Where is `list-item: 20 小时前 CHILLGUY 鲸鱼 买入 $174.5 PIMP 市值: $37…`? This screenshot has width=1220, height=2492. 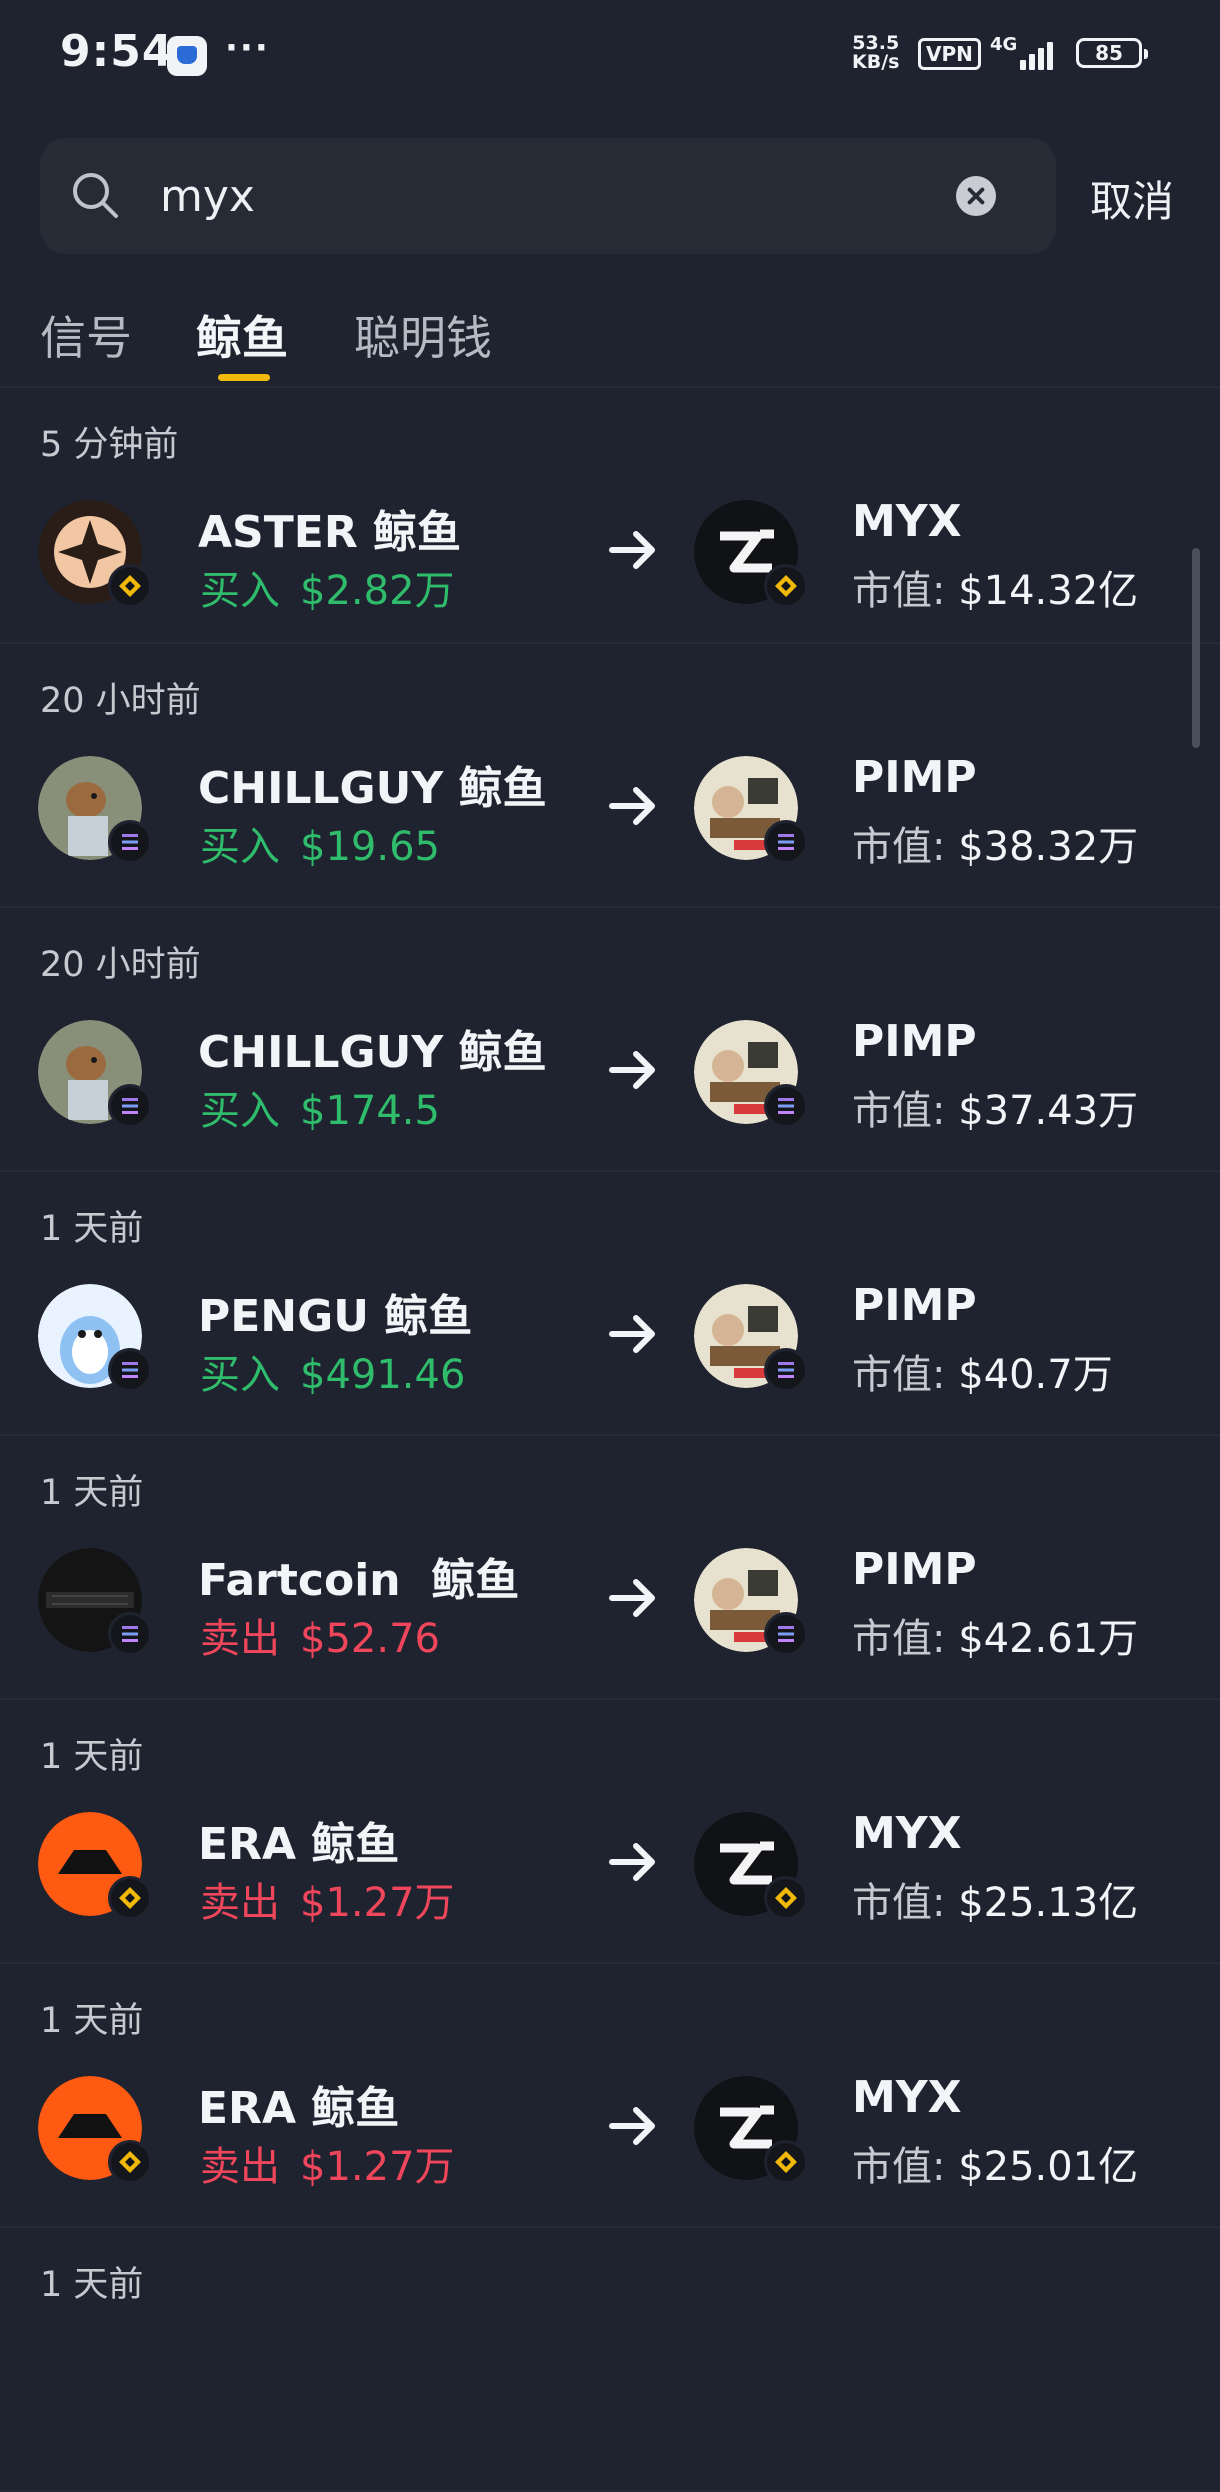 list-item: 20 小时前 CHILLGUY 鲸鱼 买入 $174.5 PIMP 市值: $37… is located at coordinates (610, 1040).